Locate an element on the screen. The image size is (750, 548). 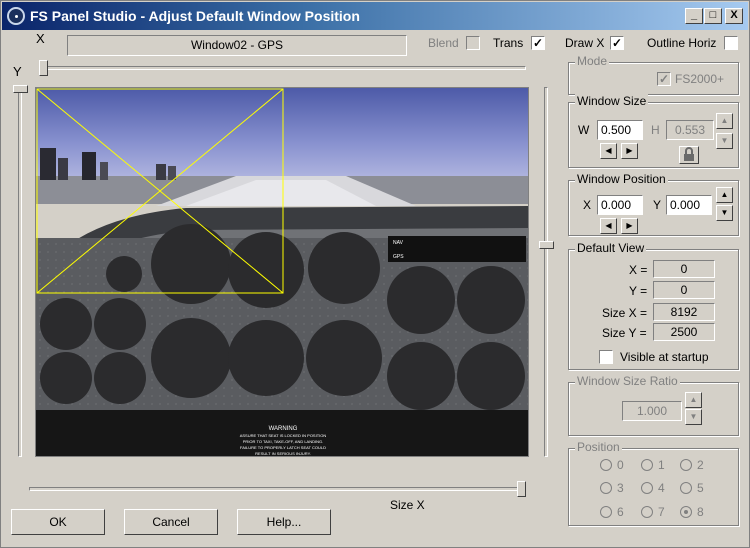
position-y-spin-down: ▼ is located at coordinates (724, 213).